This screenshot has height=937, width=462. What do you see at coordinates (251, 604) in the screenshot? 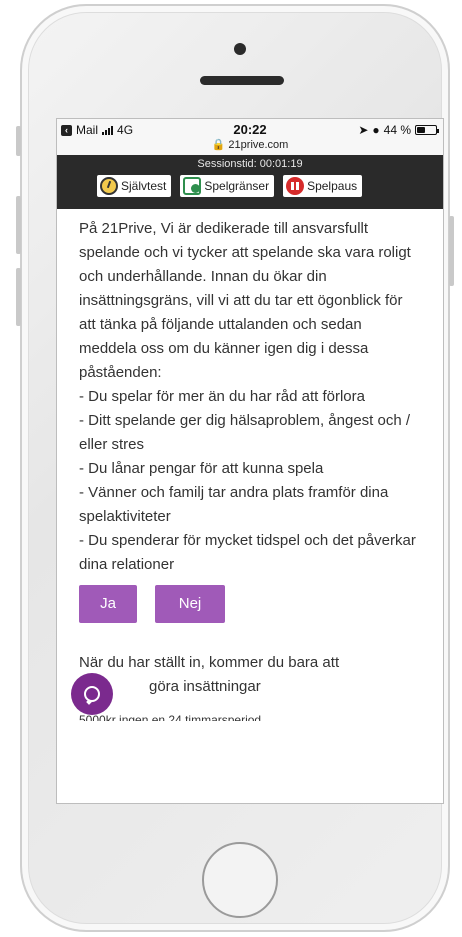
I see `answer-buttons: Ja Nej` at bounding box center [251, 604].